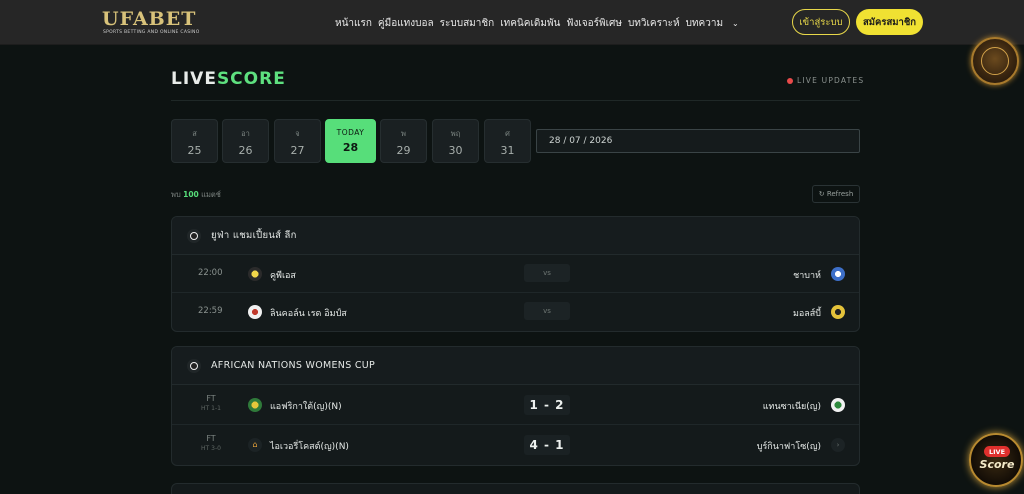 The width and height of the screenshot is (1024, 494). I want to click on live-updates-indicator: LIVE UPDATES, so click(825, 80).